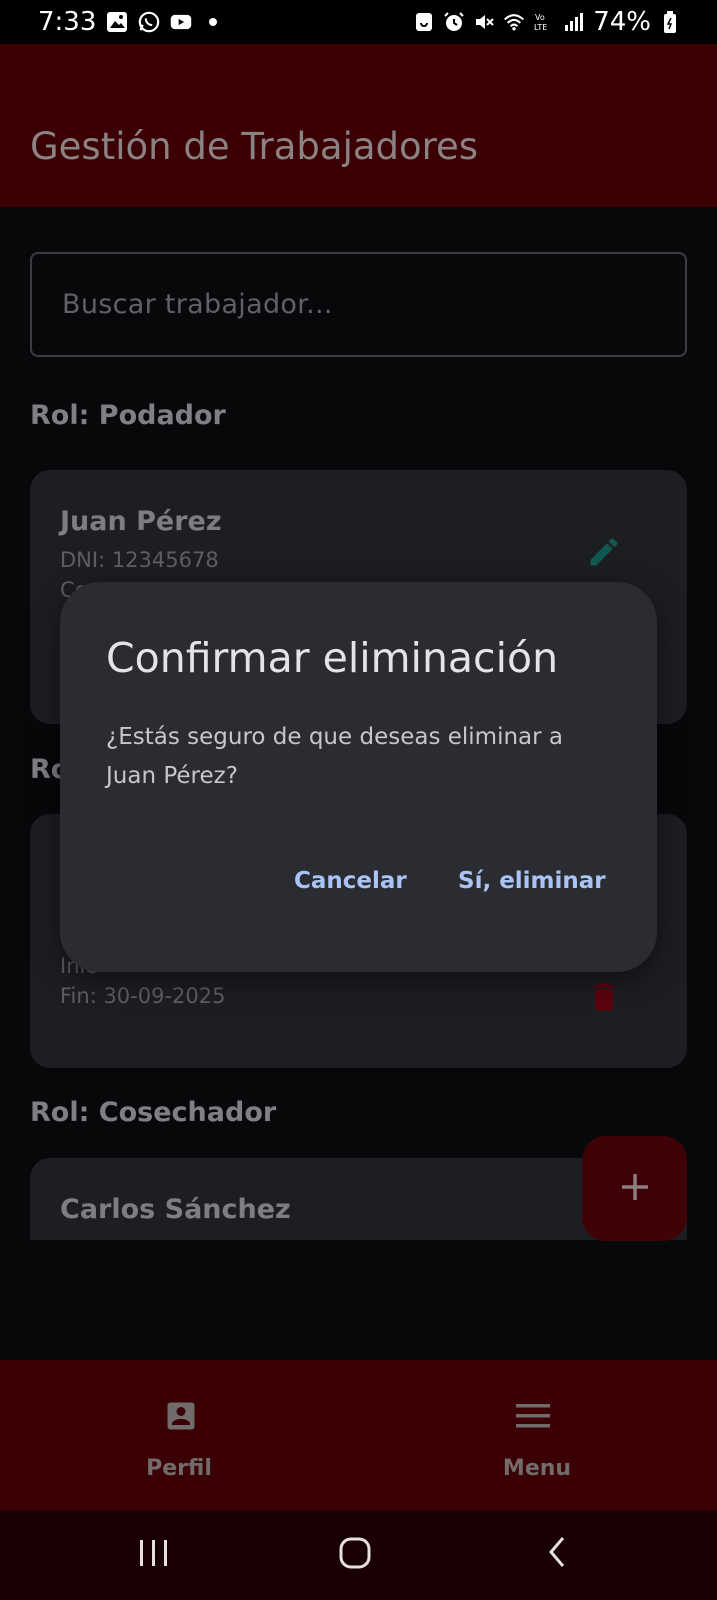 The width and height of the screenshot is (717, 1600). I want to click on status-bar: 7:33 Vo LTE 74%, so click(358, 22).